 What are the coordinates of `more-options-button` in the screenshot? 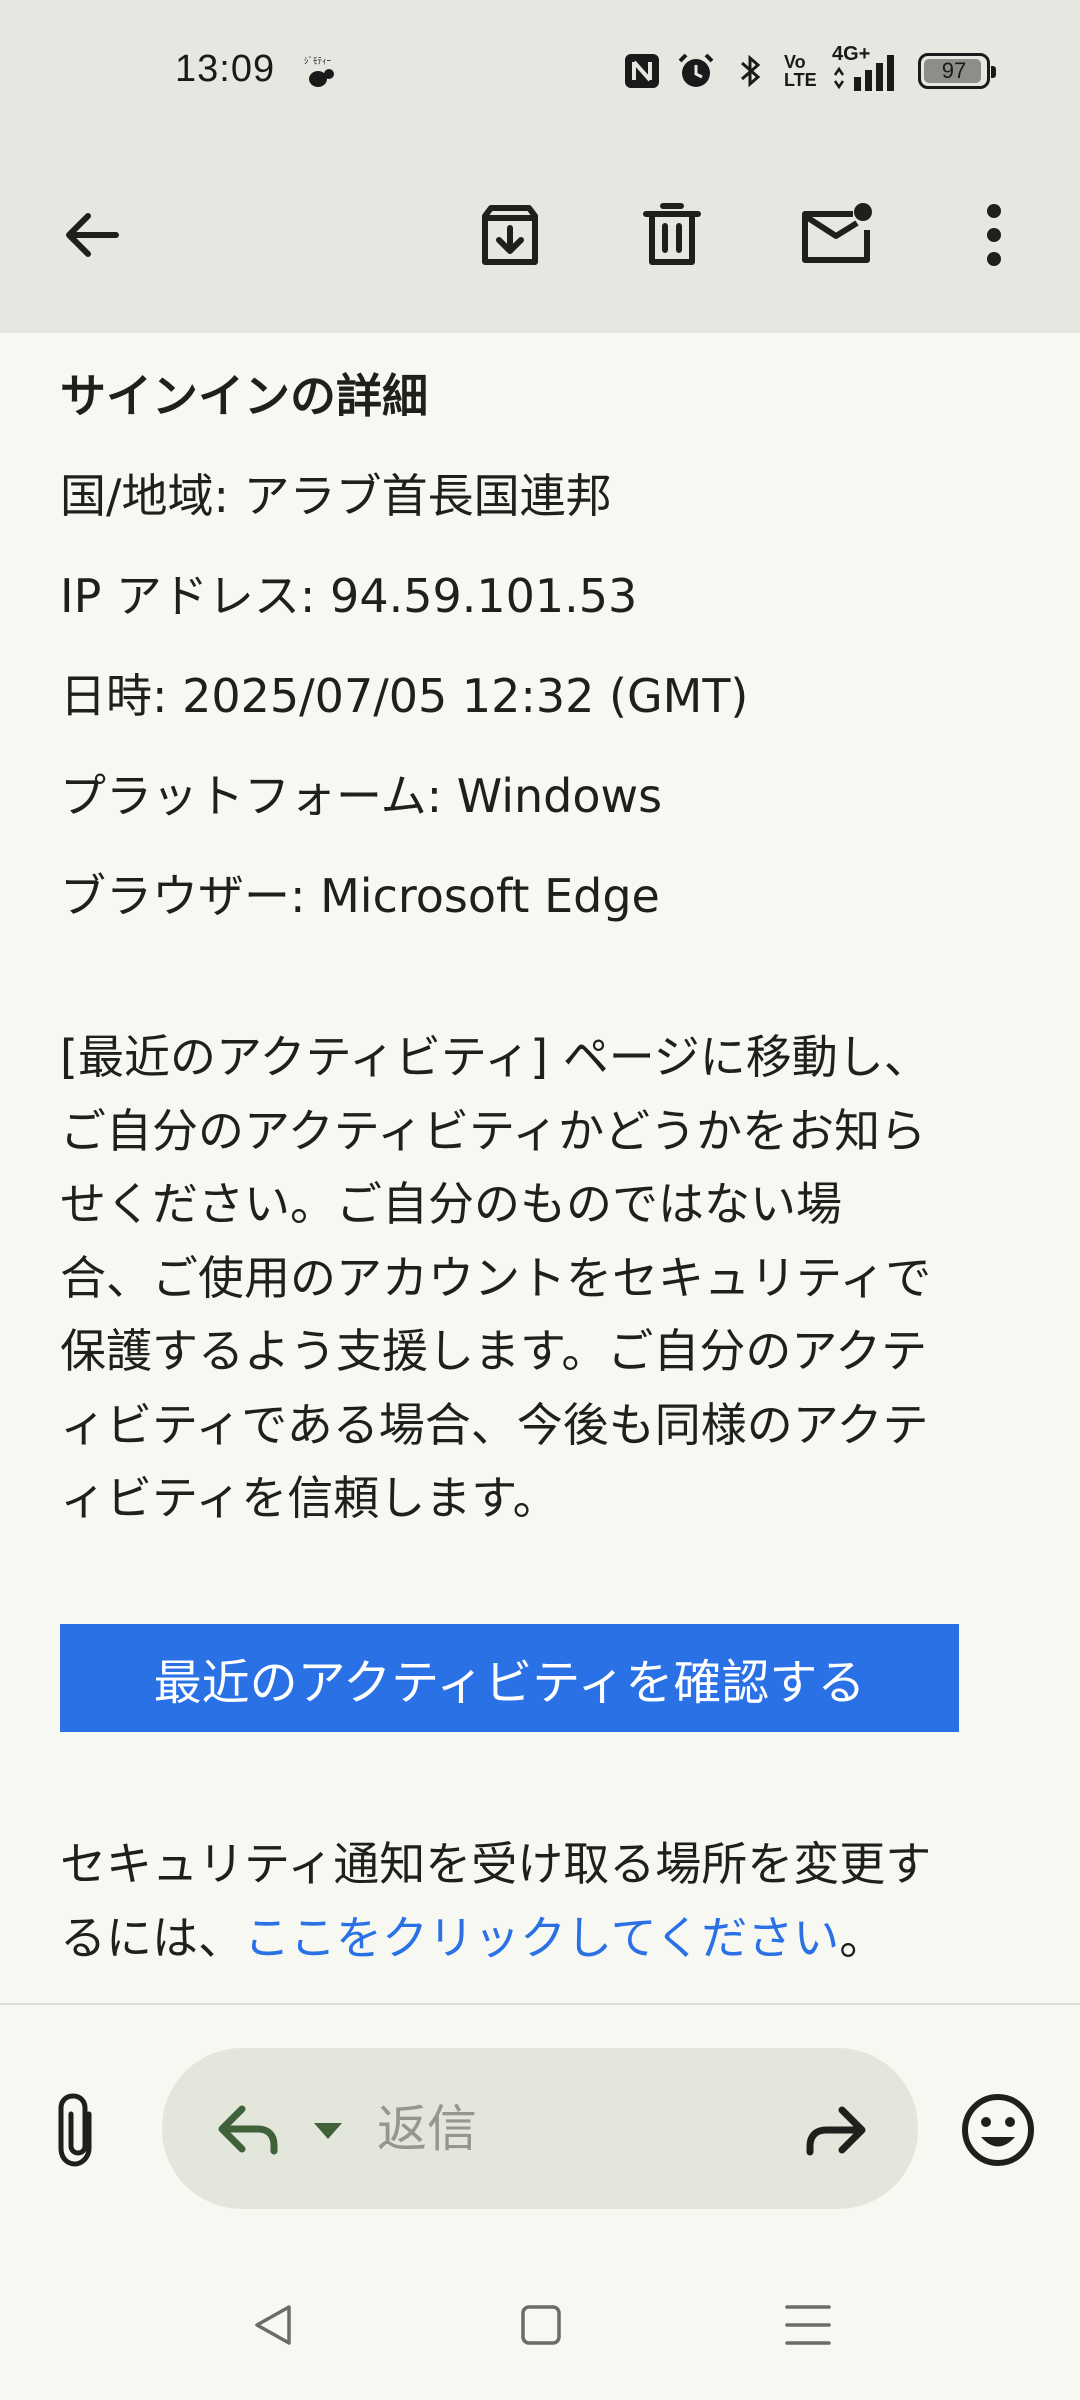 It's located at (994, 235).